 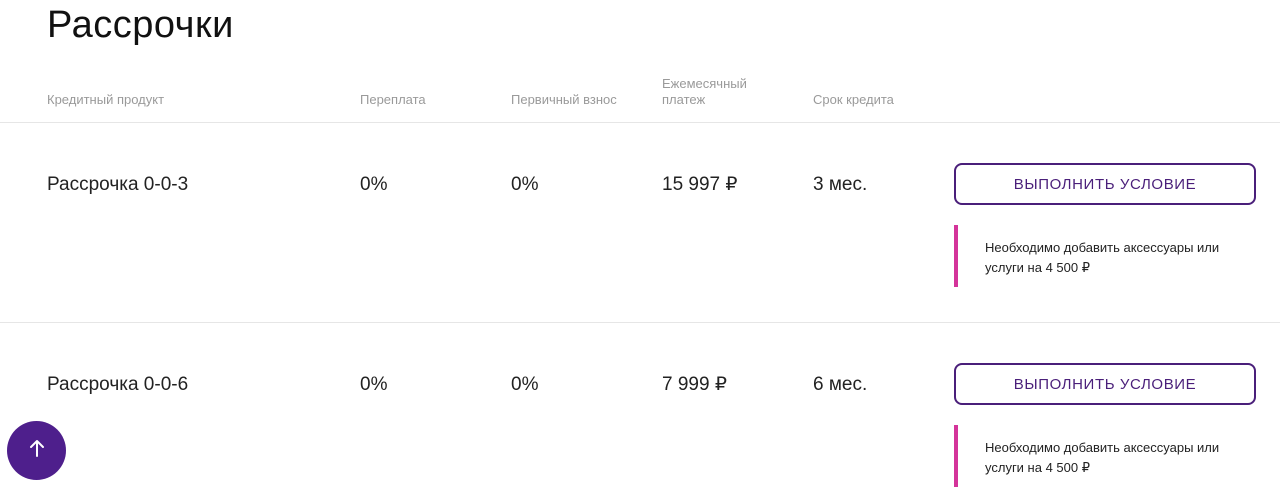 What do you see at coordinates (840, 384) in the screenshot?
I see `row-term: 6 мес.` at bounding box center [840, 384].